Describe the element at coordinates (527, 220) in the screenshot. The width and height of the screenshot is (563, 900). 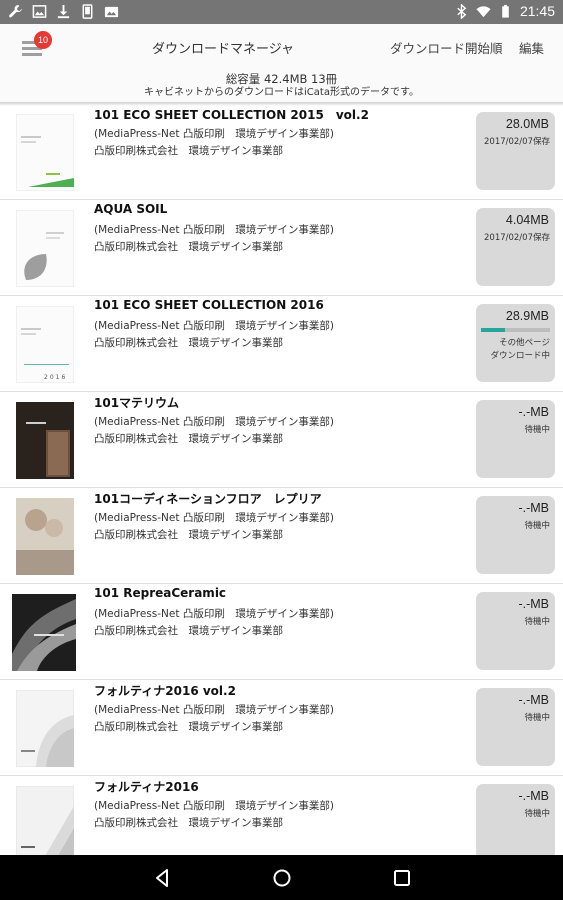
I see `file-size: 4.04MB` at that location.